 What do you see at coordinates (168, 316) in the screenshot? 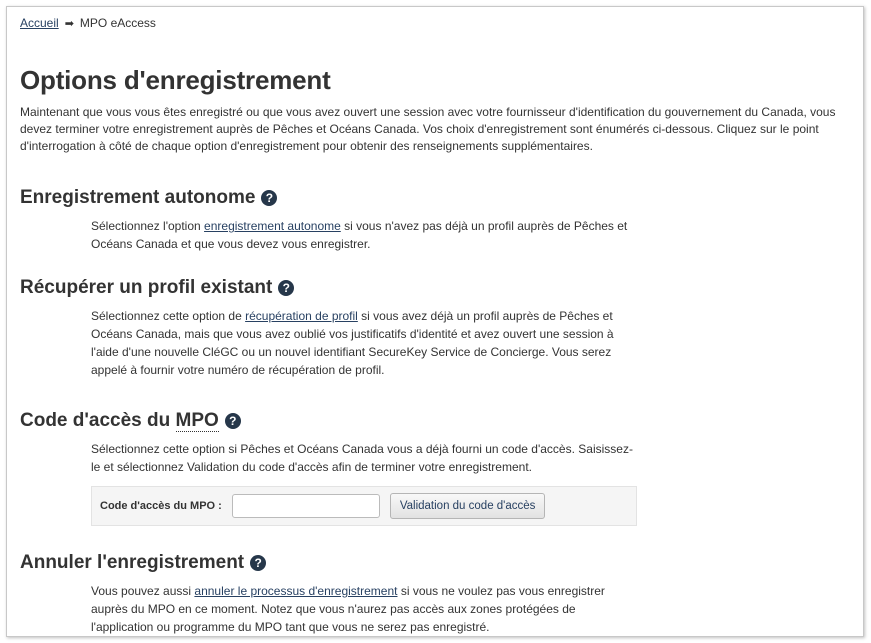
I see `text: Sélectionnez cette option de` at bounding box center [168, 316].